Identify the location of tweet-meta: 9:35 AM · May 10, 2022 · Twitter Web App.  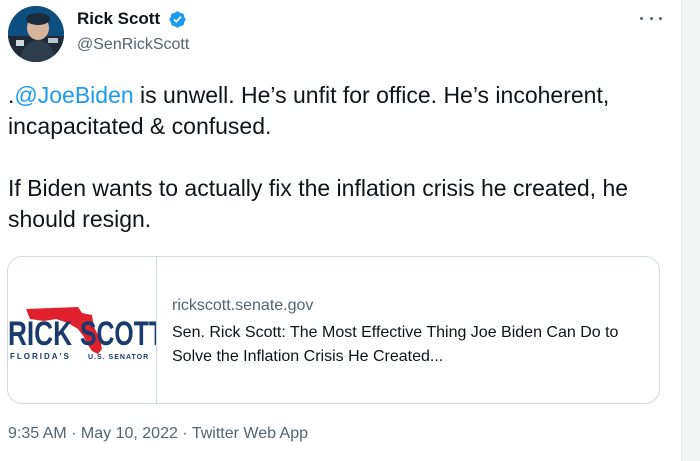
(158, 434).